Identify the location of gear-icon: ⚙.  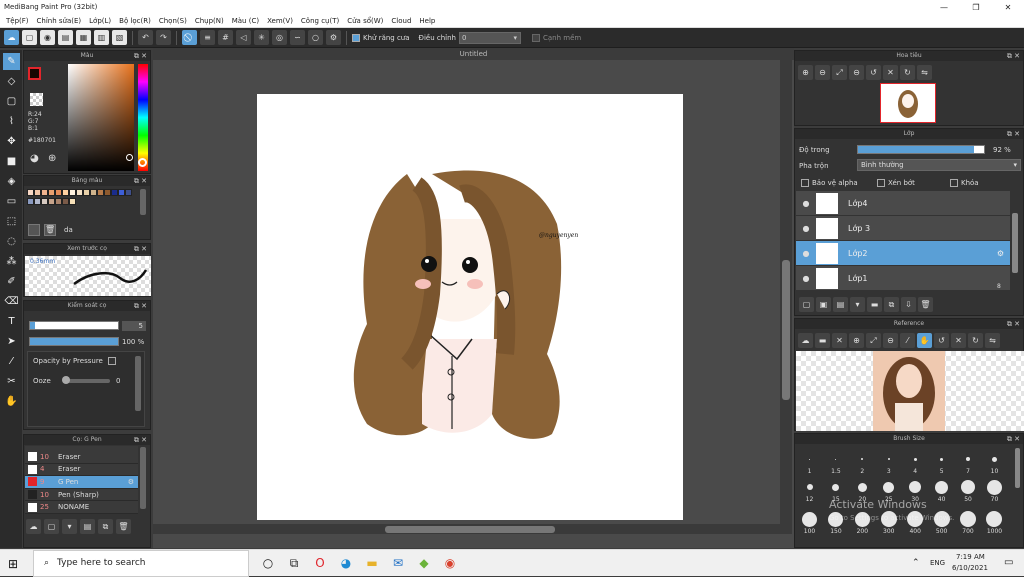
(1000, 253).